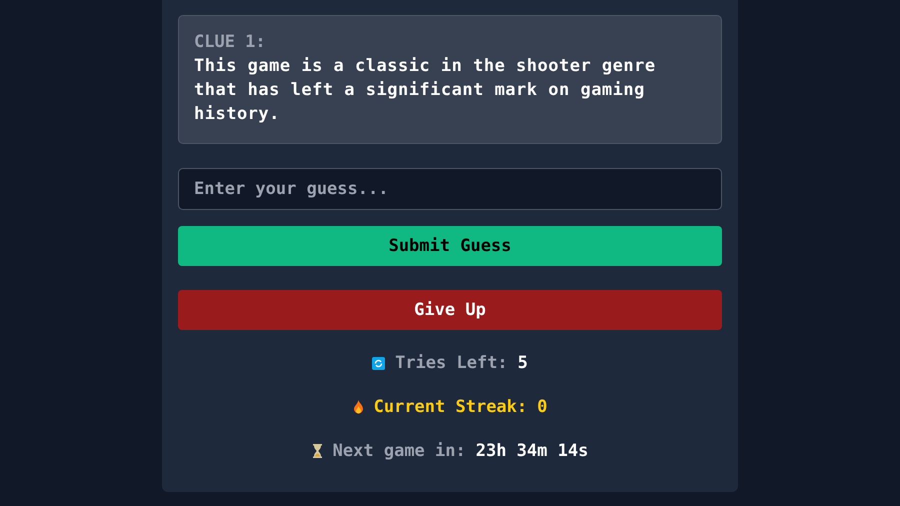 This screenshot has height=506, width=900. I want to click on stat-value: 23h 34m 14s, so click(532, 451).